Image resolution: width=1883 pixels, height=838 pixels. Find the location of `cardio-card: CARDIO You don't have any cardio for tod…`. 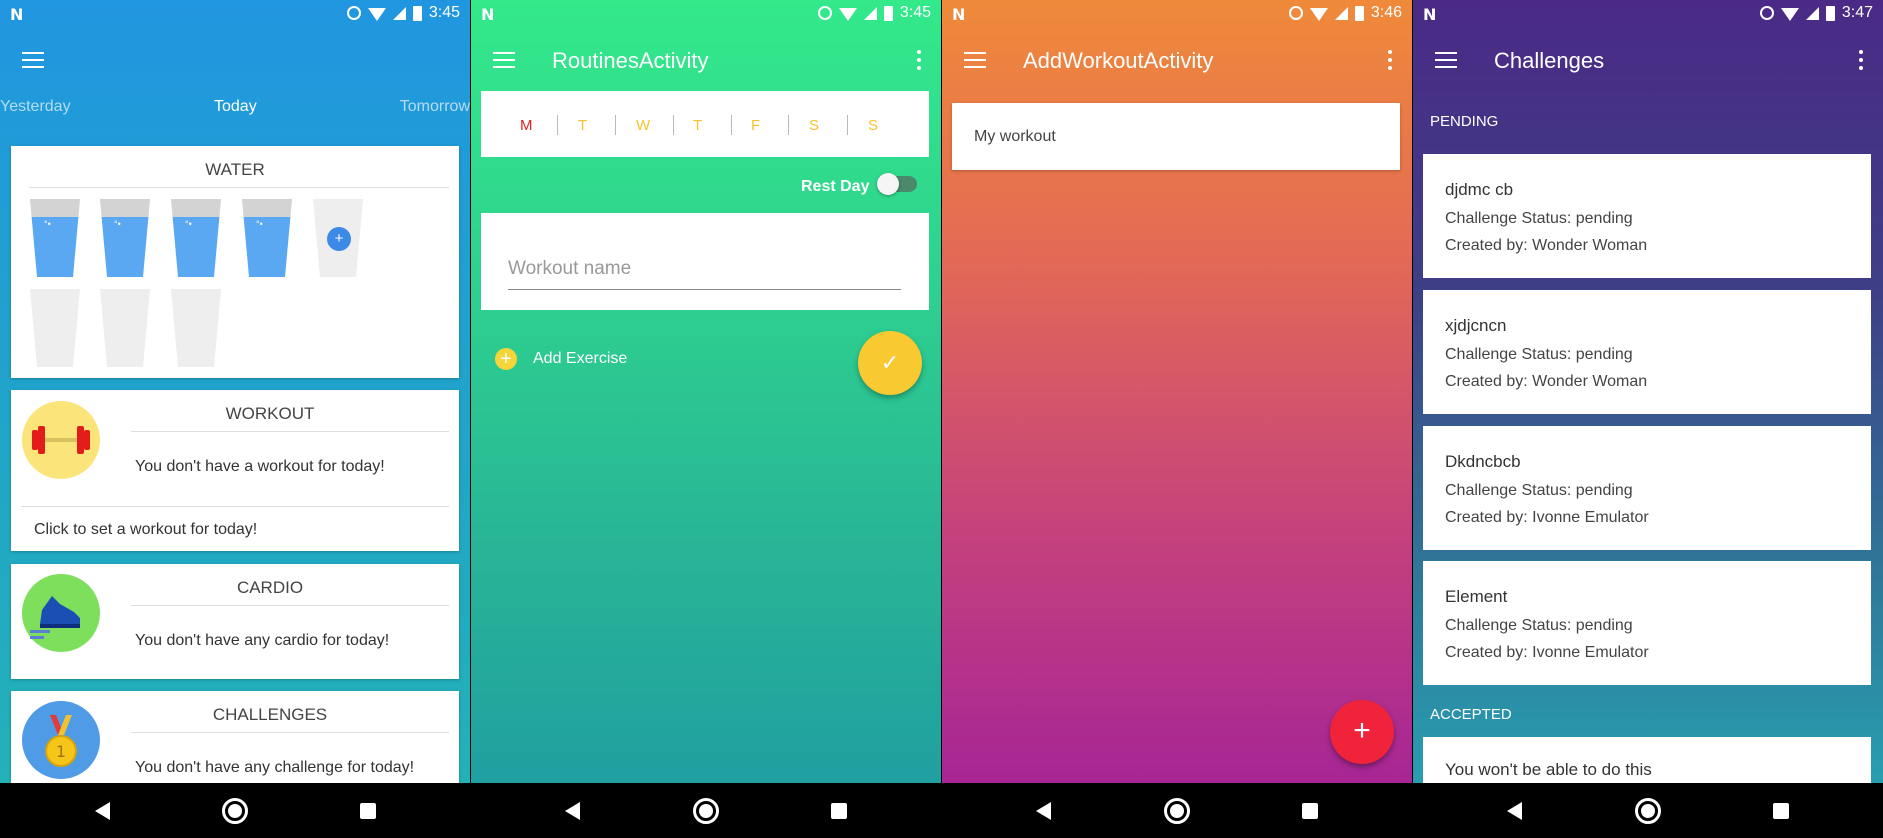

cardio-card: CARDIO You don't have any cardio for tod… is located at coordinates (235, 621).